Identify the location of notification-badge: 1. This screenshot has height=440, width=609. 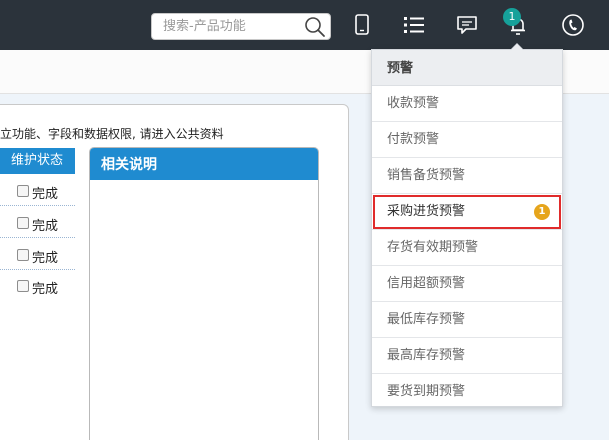
(512, 17).